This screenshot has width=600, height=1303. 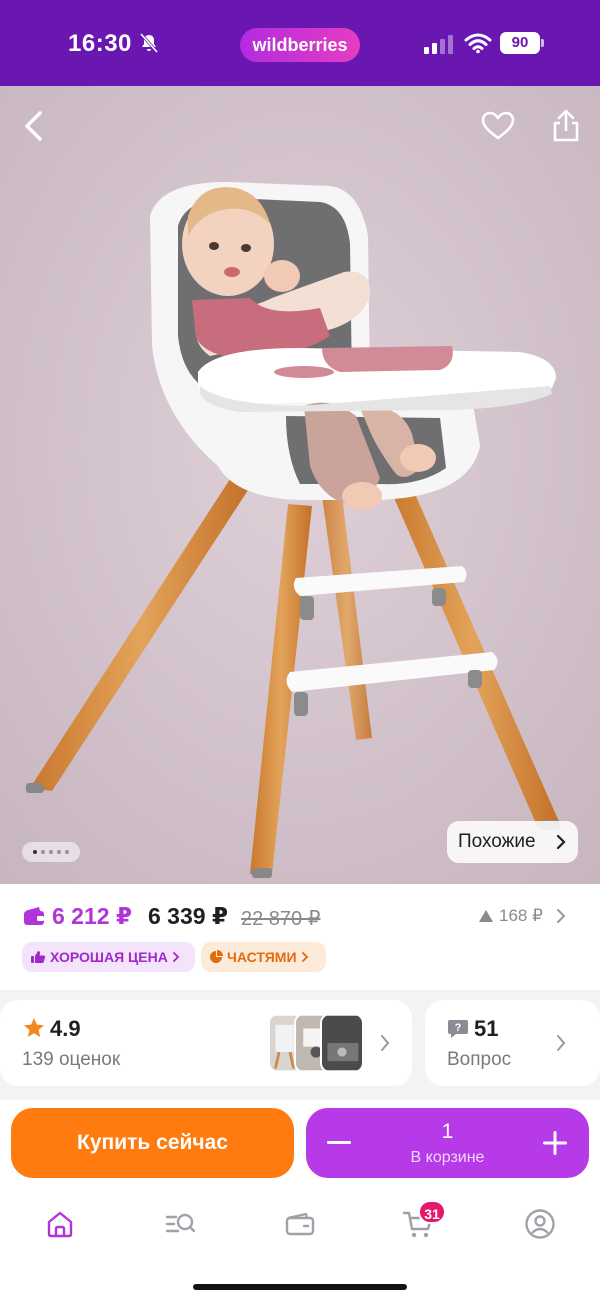 I want to click on thumbs-up-icon, so click(x=38, y=957).